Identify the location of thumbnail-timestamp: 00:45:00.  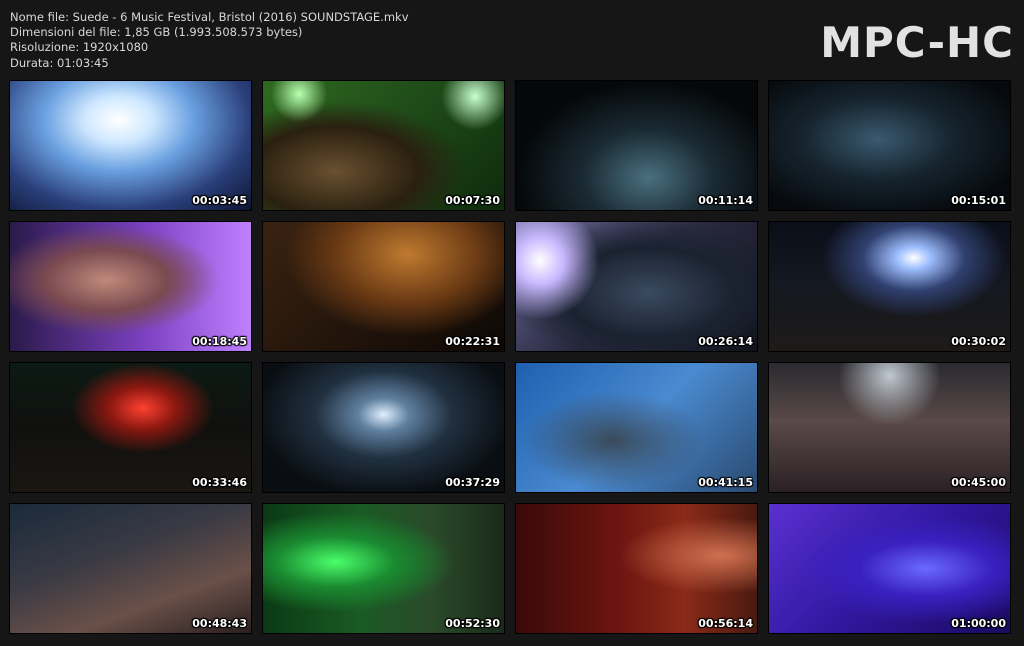
(978, 482).